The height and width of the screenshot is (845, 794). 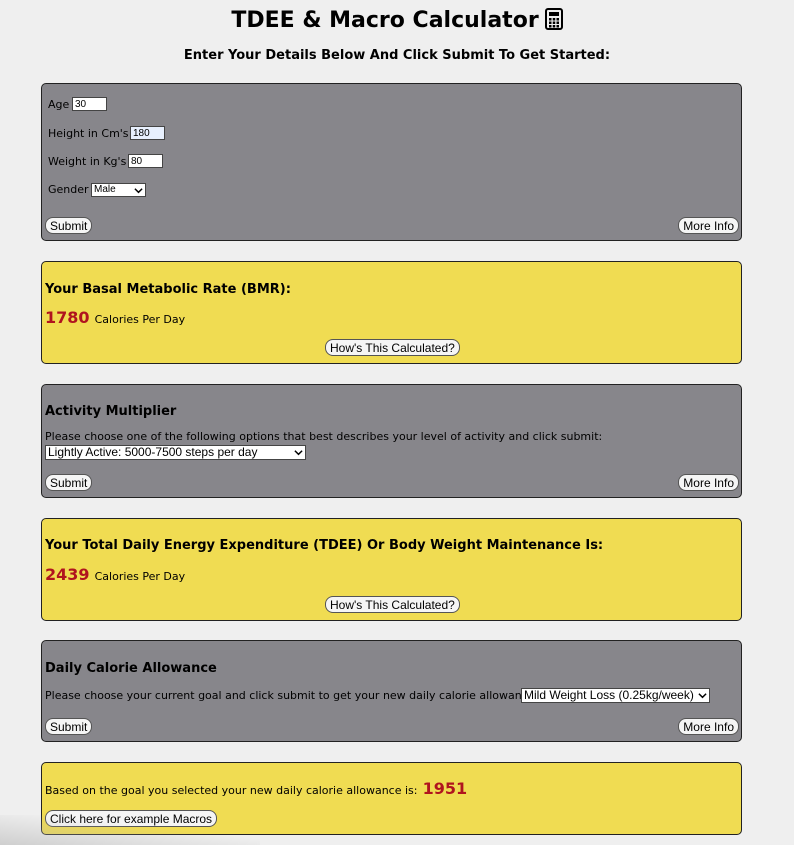 What do you see at coordinates (87, 161) in the screenshot?
I see `weight-label: Weight in Kg's` at bounding box center [87, 161].